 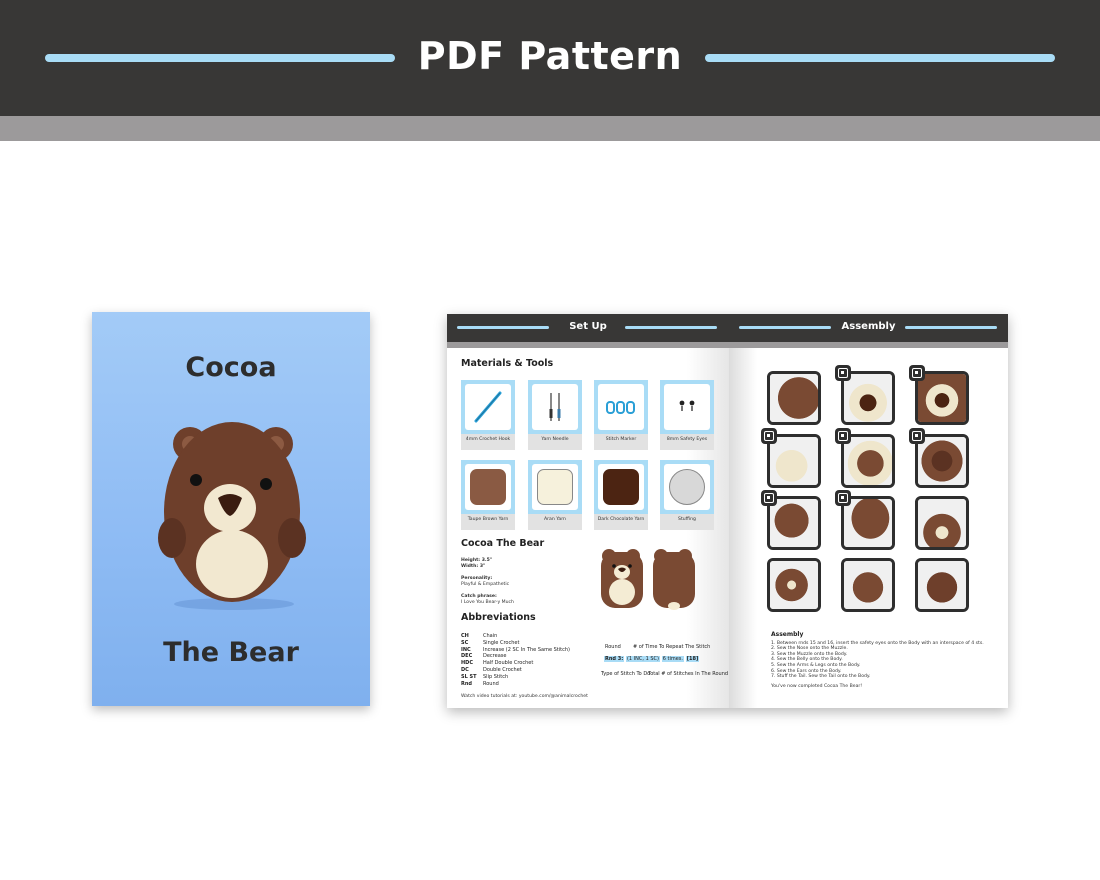 I want to click on repeat-label: # of Time To Repeat The Stitch, so click(x=672, y=647).